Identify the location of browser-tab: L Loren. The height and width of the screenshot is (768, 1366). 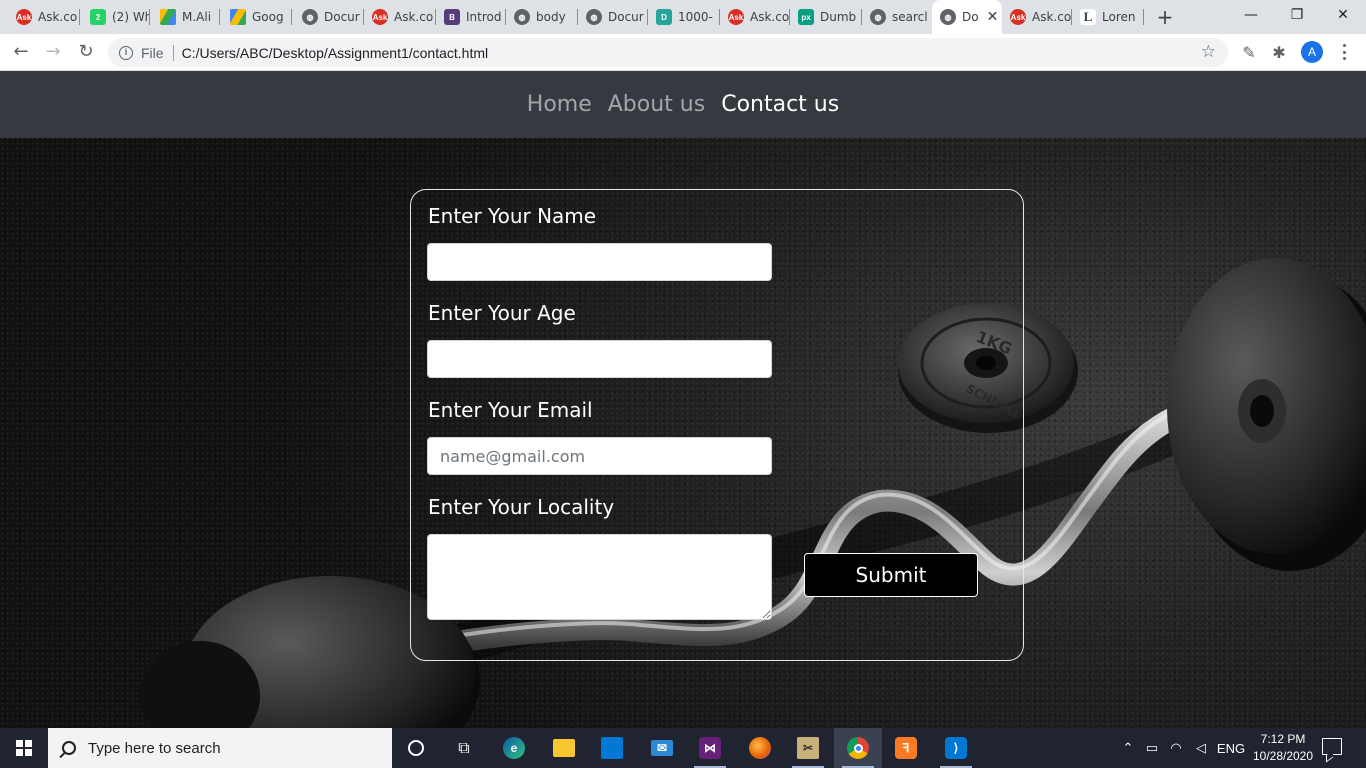
(1108, 17).